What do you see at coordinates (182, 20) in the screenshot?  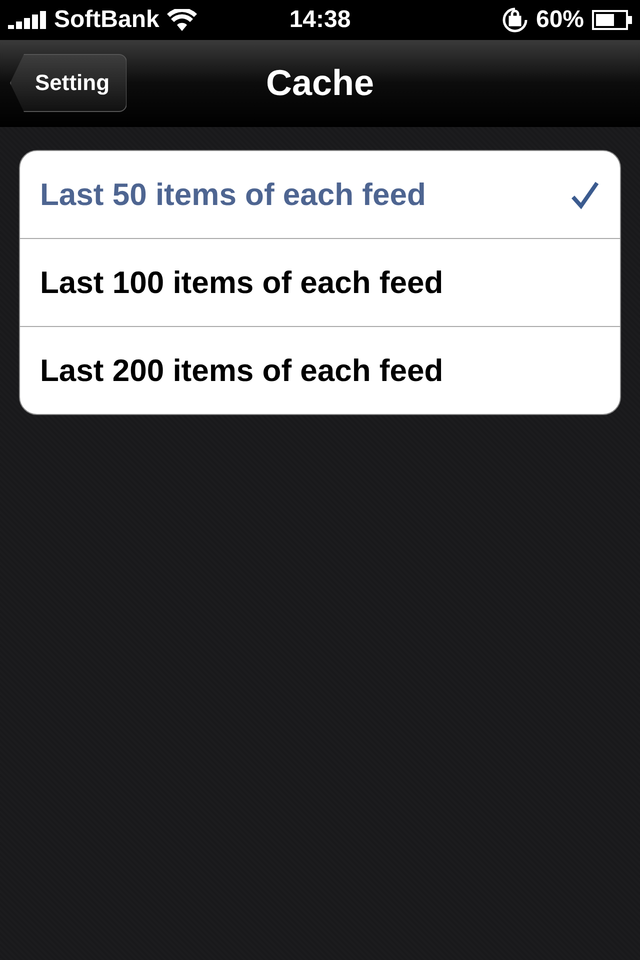 I see `wifi-icon` at bounding box center [182, 20].